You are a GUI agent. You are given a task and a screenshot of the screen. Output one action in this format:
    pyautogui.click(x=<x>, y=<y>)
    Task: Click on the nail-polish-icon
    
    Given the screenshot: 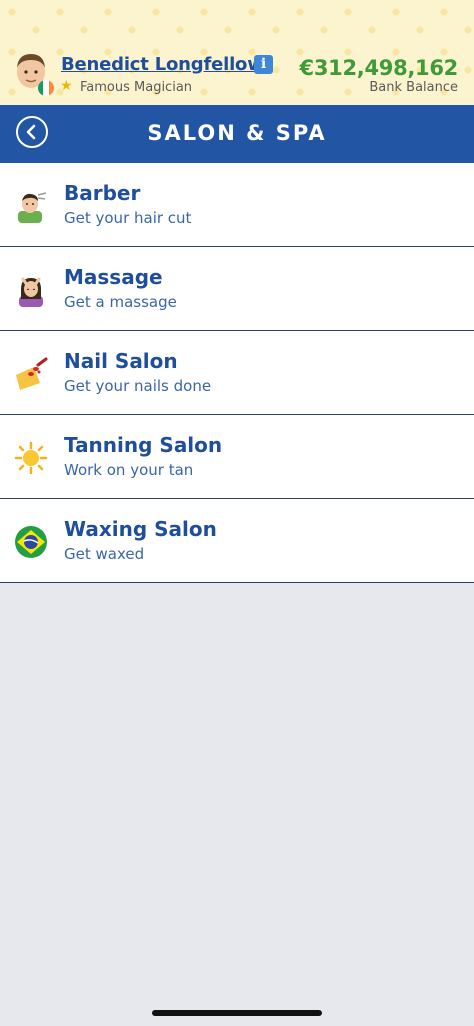 What is the action you would take?
    pyautogui.click(x=32, y=373)
    